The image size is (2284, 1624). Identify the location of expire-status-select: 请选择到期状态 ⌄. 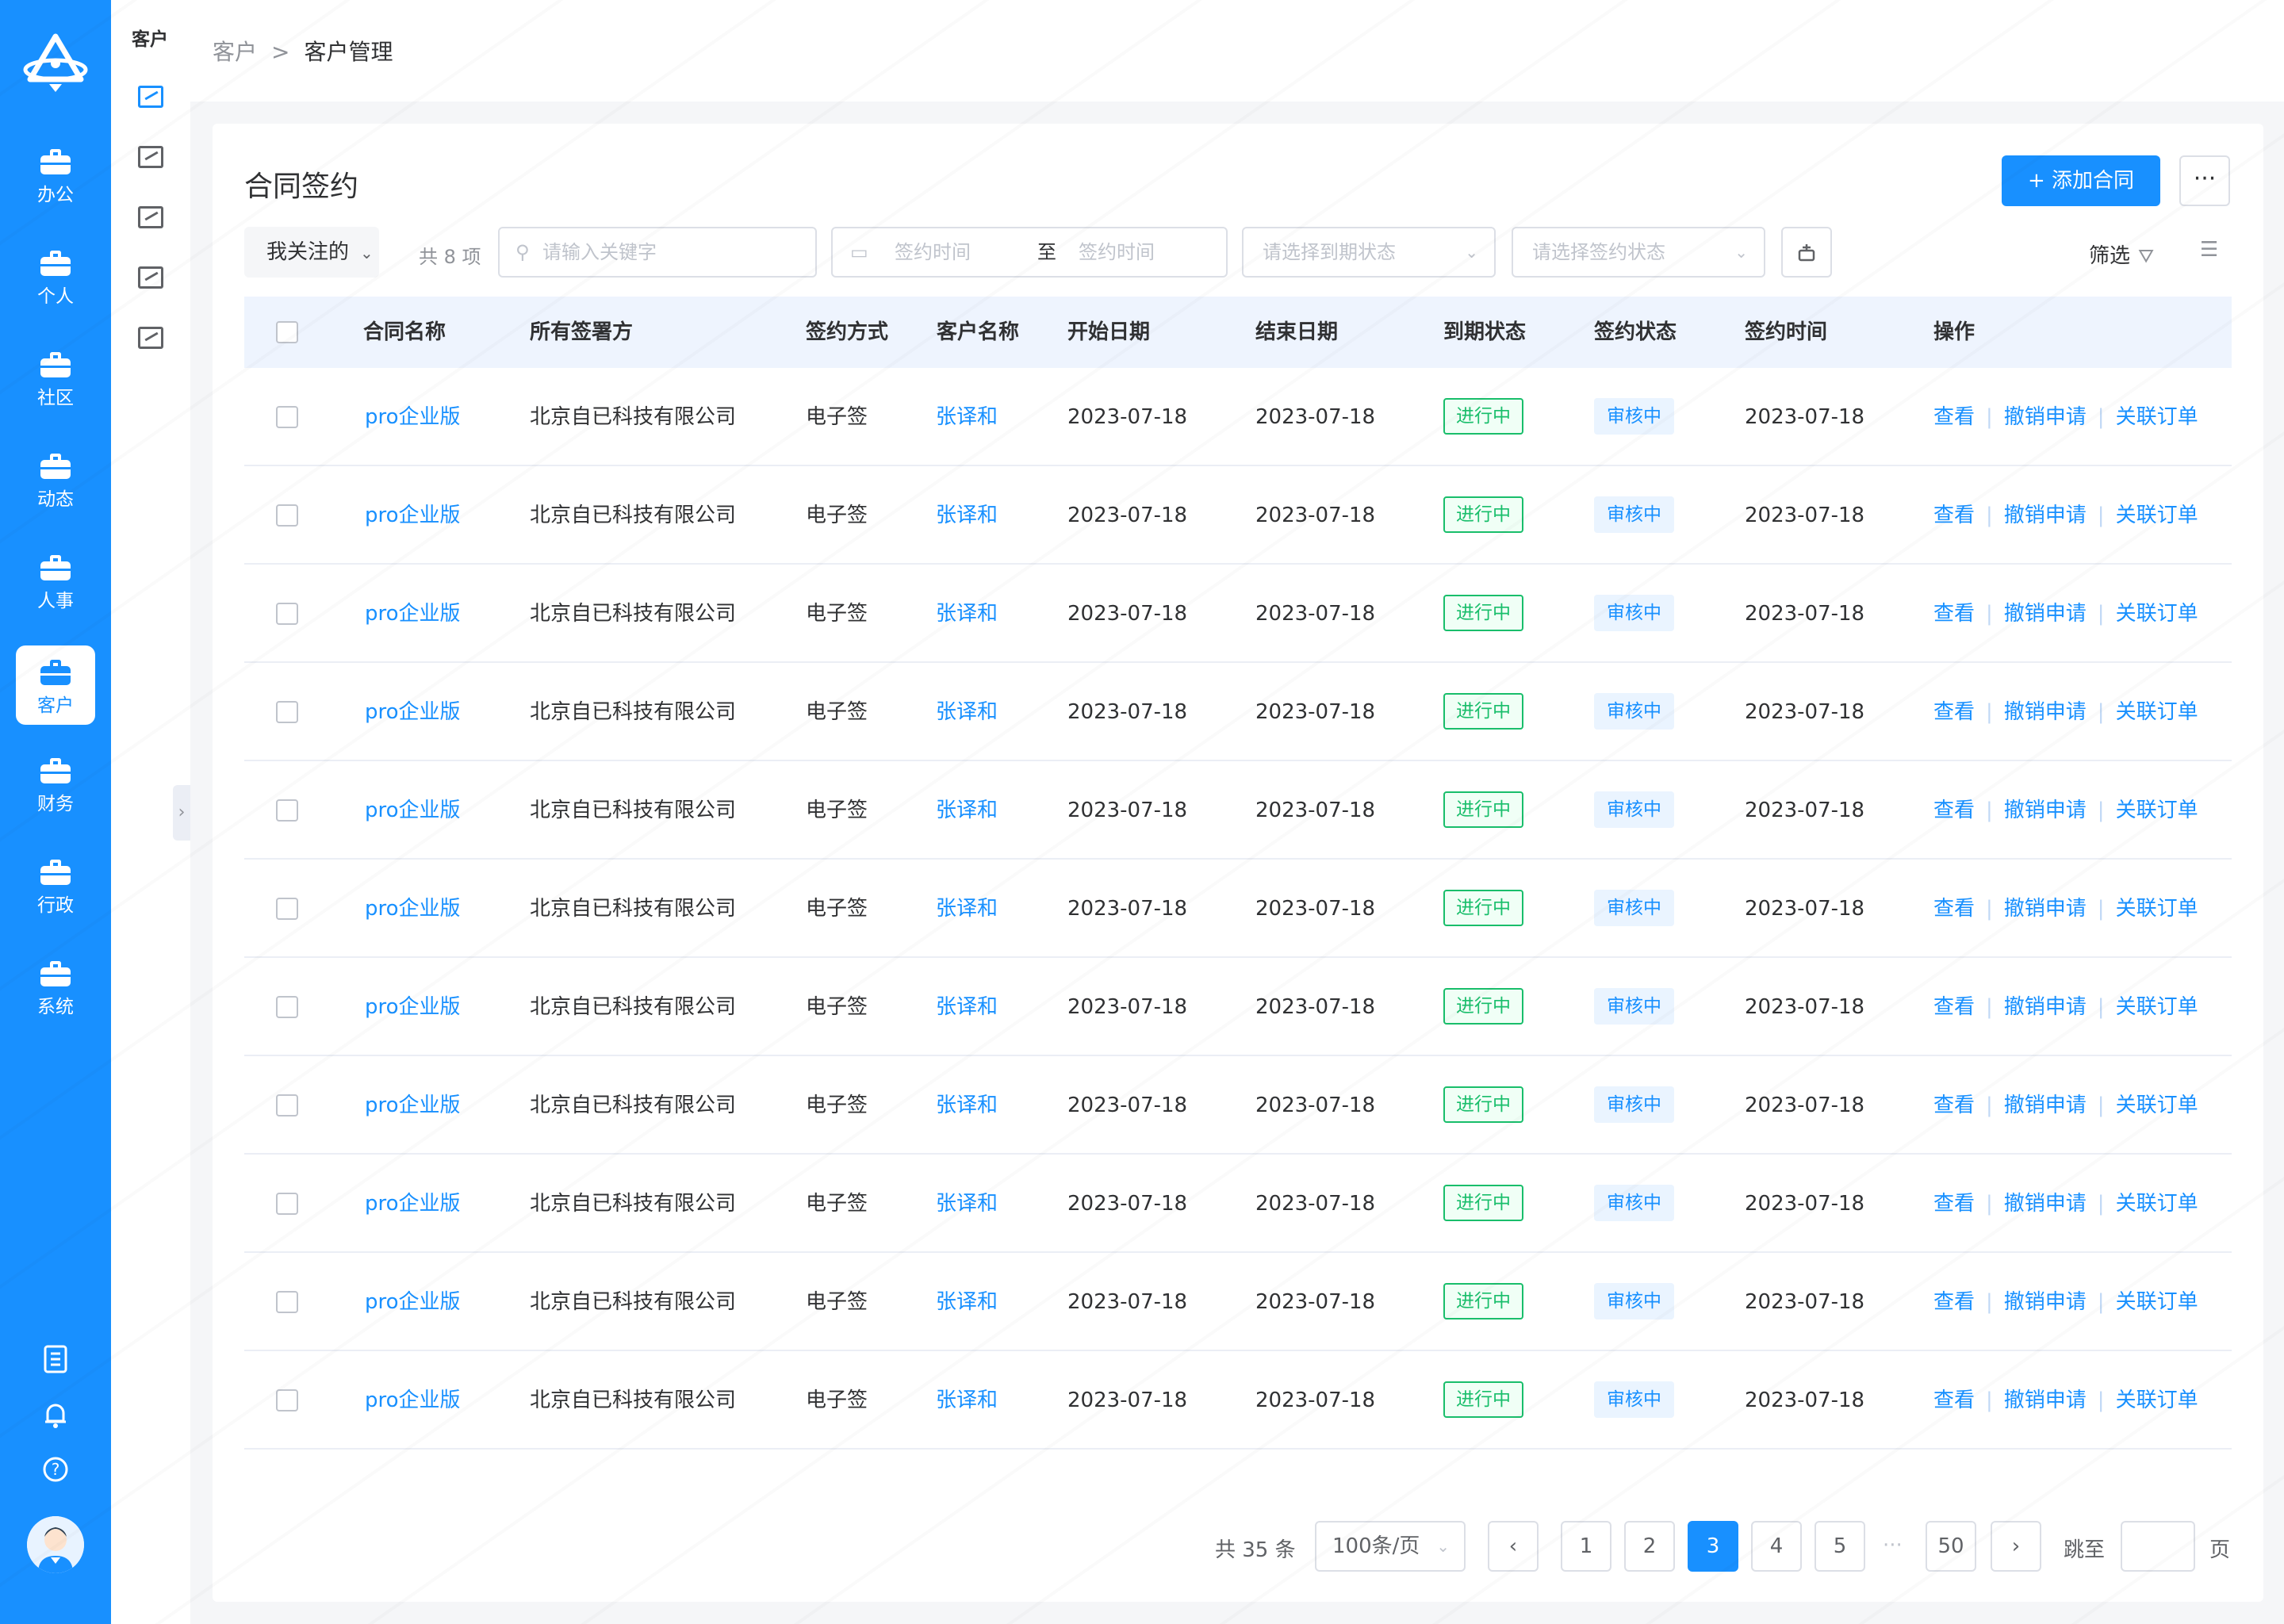
(1369, 253).